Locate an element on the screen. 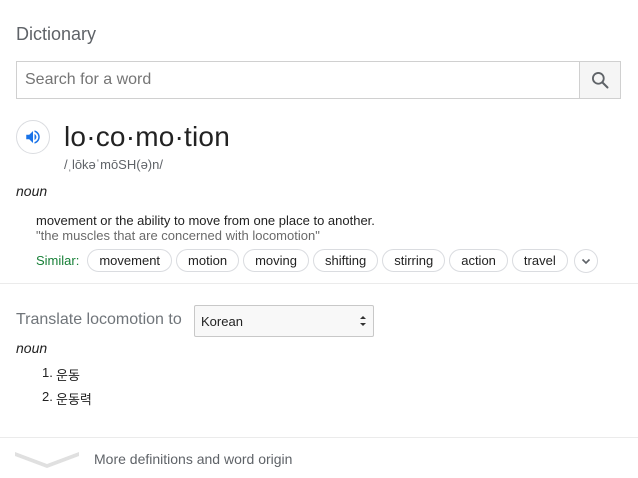  speaker-icon is located at coordinates (33, 137).